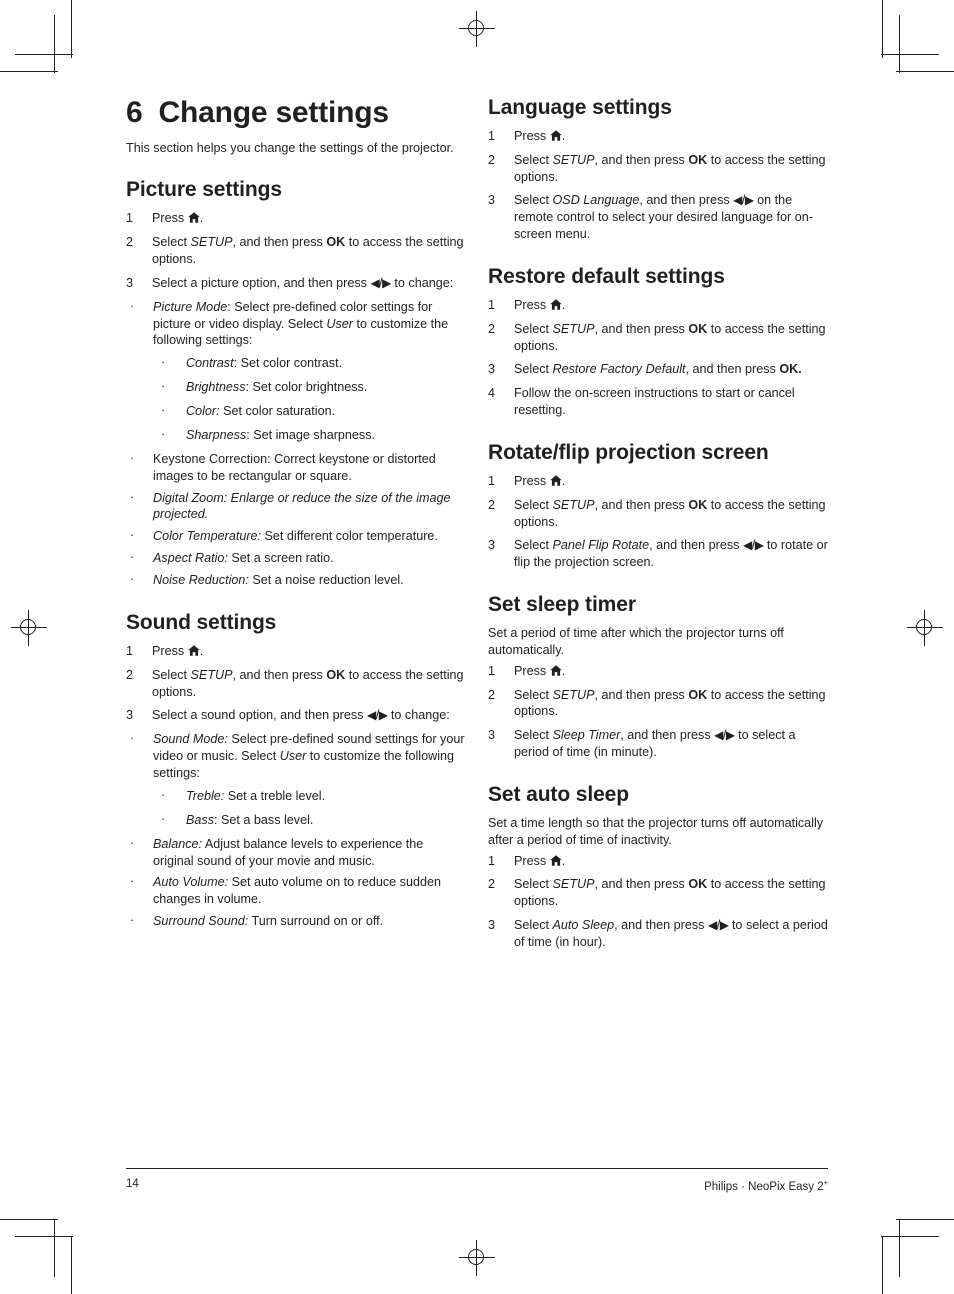 The width and height of the screenshot is (954, 1294). I want to click on emphasis-text: Balance:, so click(178, 843).